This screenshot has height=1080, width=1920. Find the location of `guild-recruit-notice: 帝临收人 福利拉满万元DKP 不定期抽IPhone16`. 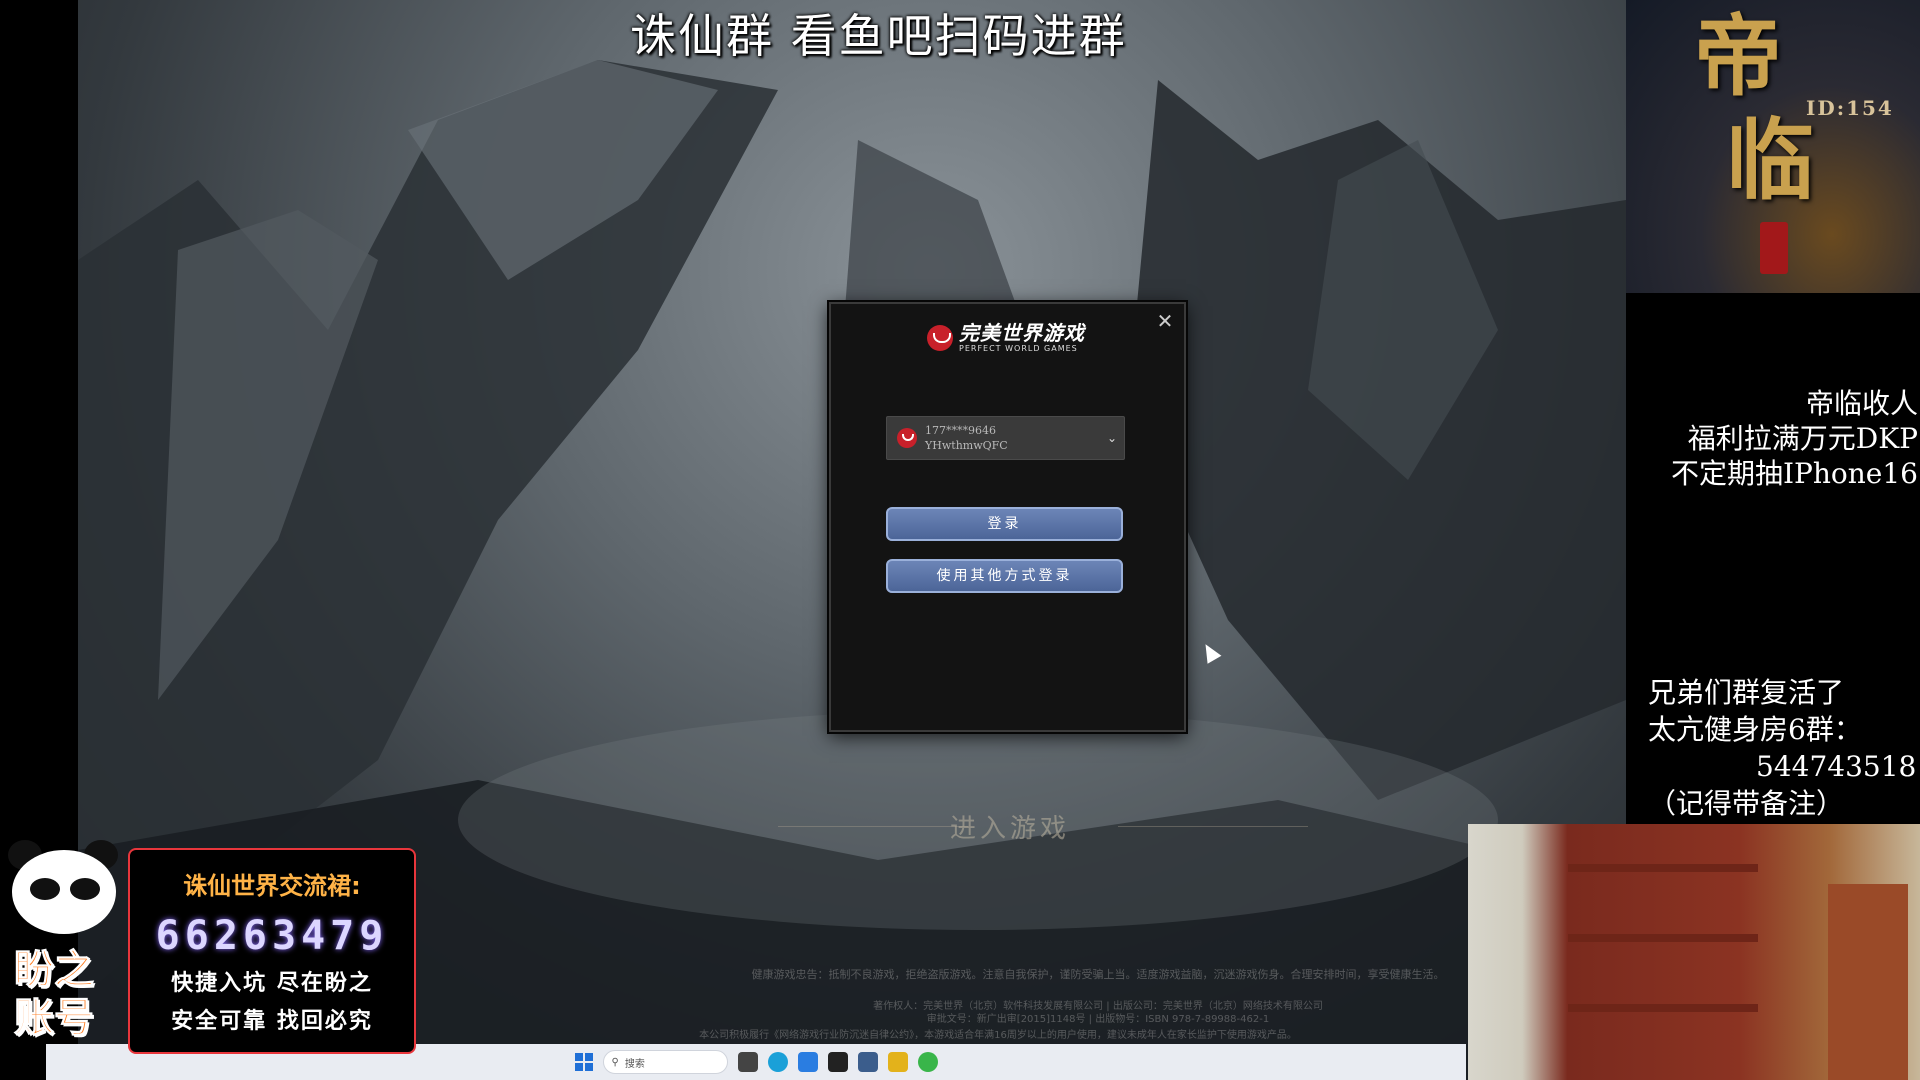

guild-recruit-notice: 帝临收人 福利拉满万元DKP 不定期抽IPhone16 is located at coordinates (1794, 438).